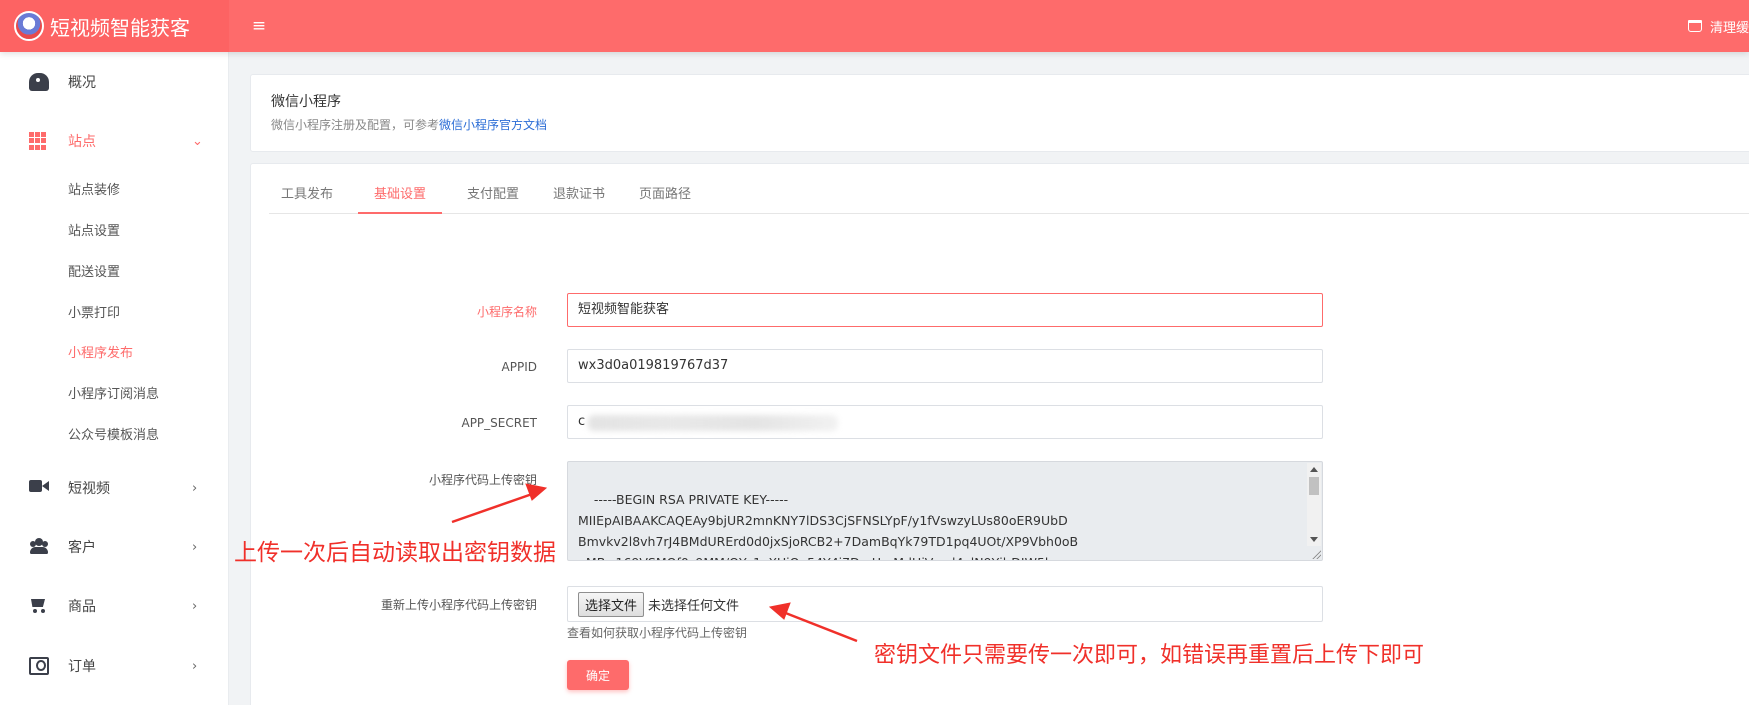 The image size is (1749, 705). Describe the element at coordinates (945, 422) in the screenshot. I see `app-secret-input: c` at that location.